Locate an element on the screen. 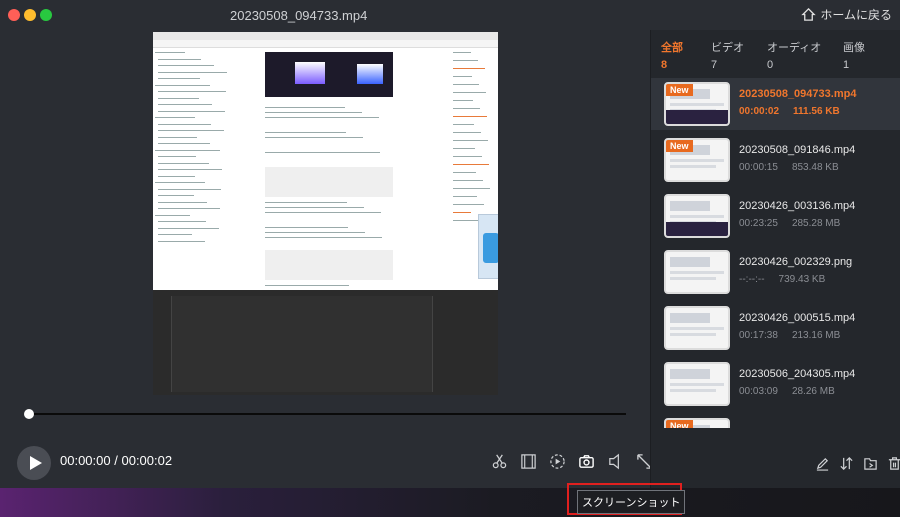  minimize-window-button is located at coordinates (30, 15).